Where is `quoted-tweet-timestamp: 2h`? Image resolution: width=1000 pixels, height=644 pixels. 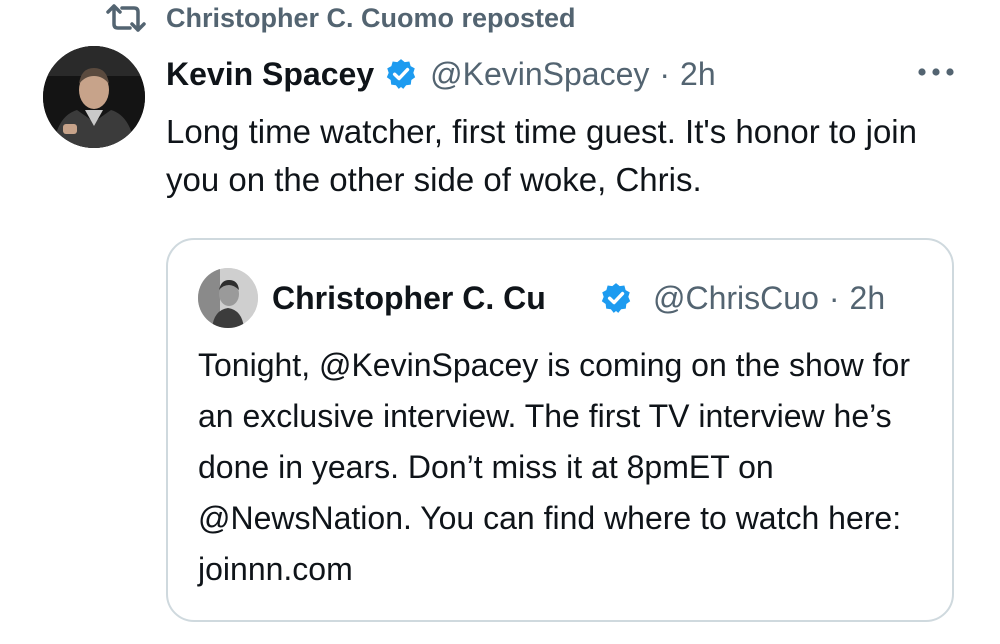 quoted-tweet-timestamp: 2h is located at coordinates (867, 297).